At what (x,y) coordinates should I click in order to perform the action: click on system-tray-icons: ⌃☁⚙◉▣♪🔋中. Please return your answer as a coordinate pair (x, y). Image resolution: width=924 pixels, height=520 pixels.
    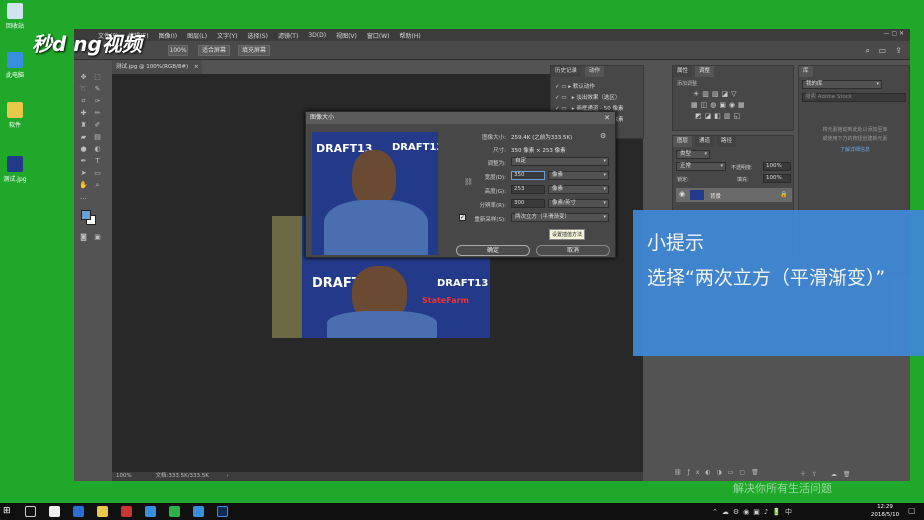
    Looking at the image, I should click on (754, 512).